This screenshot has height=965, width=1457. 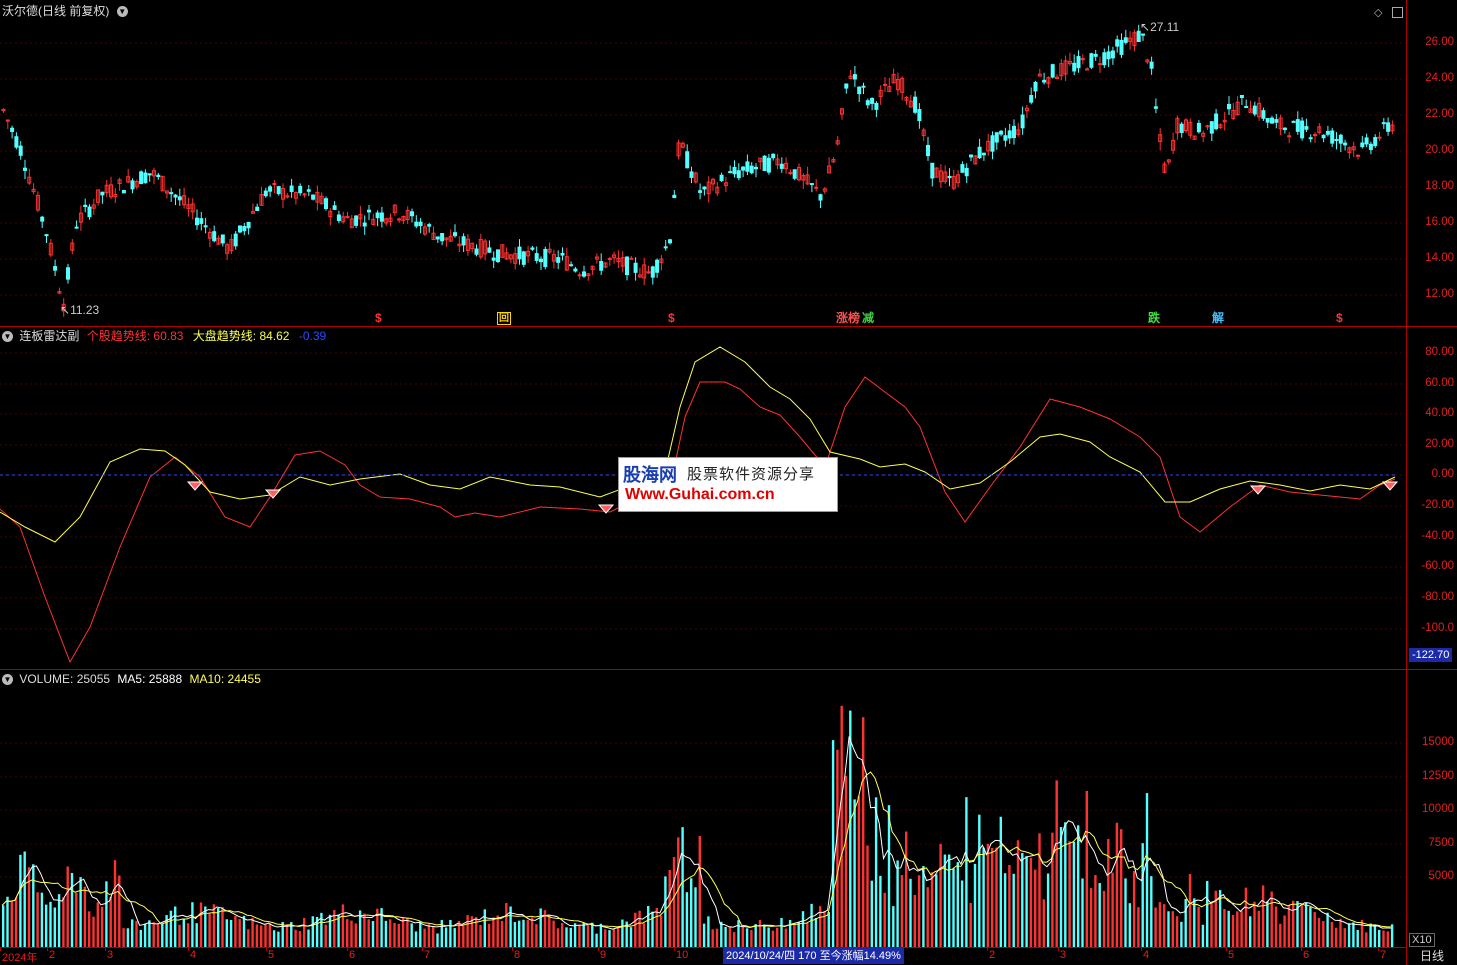 What do you see at coordinates (66, 11) in the screenshot?
I see `price-panel-title: 沃尔德(日线 前复权) ▼` at bounding box center [66, 11].